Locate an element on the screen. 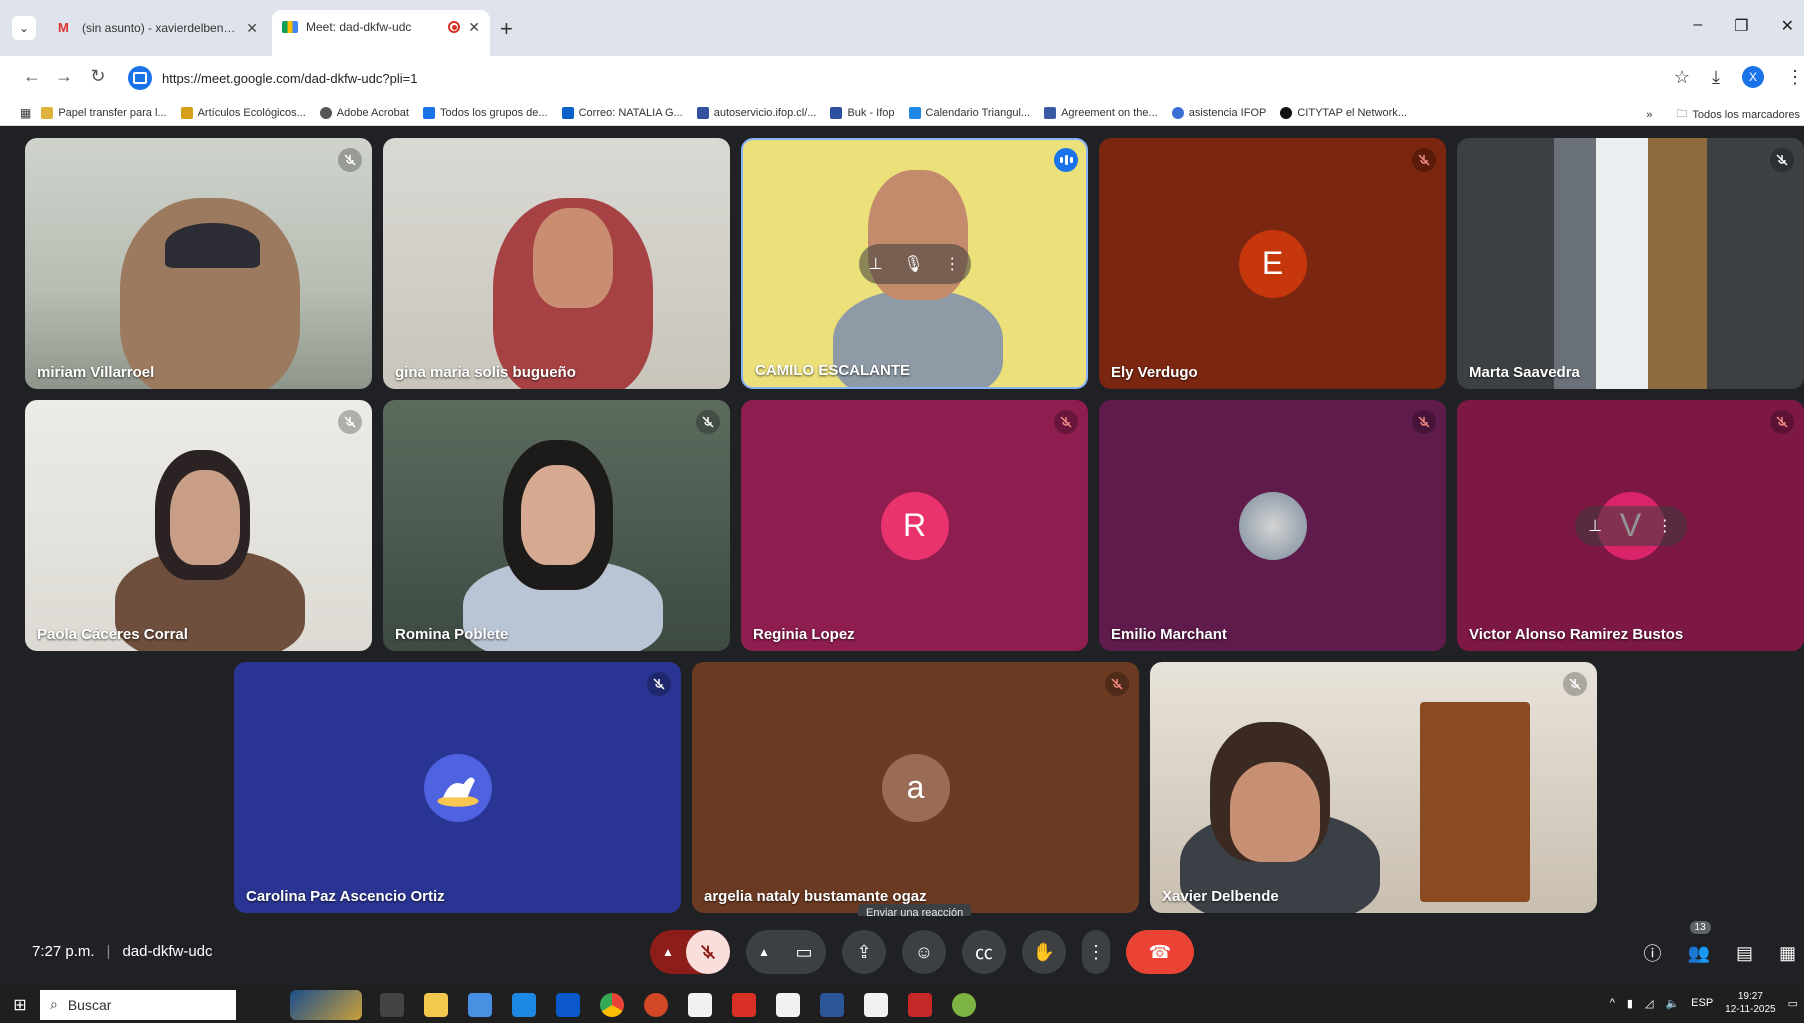  participant-tile: Marta Saavedra is located at coordinates (1630, 263).